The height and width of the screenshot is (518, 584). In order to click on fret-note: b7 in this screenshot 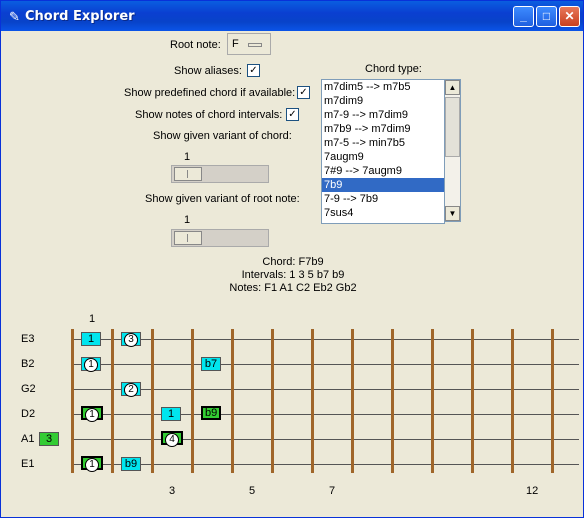, I will do `click(211, 364)`.